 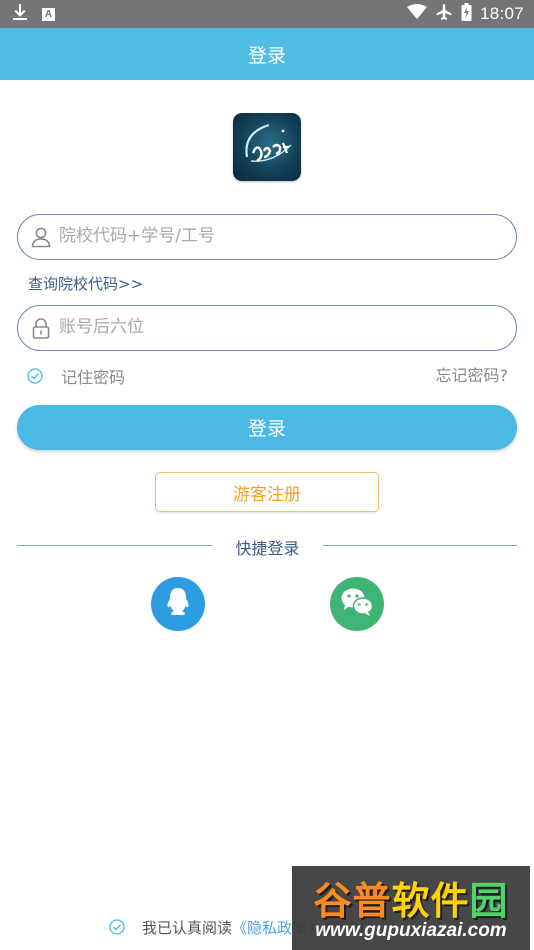 What do you see at coordinates (267, 427) in the screenshot?
I see `login-button: 登录` at bounding box center [267, 427].